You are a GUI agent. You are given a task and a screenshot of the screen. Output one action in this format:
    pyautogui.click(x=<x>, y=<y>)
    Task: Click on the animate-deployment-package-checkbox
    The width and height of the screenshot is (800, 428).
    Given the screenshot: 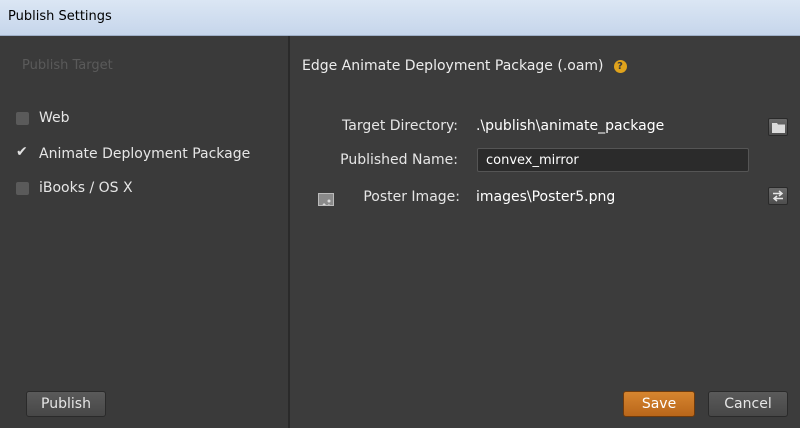 What is the action you would take?
    pyautogui.click(x=22, y=152)
    